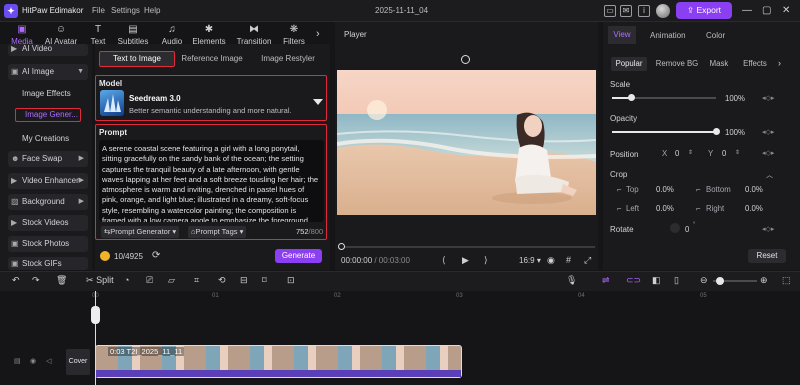 Image resolution: width=800 pixels, height=385 pixels. What do you see at coordinates (467, 247) in the screenshot?
I see `playback-scrubber` at bounding box center [467, 247].